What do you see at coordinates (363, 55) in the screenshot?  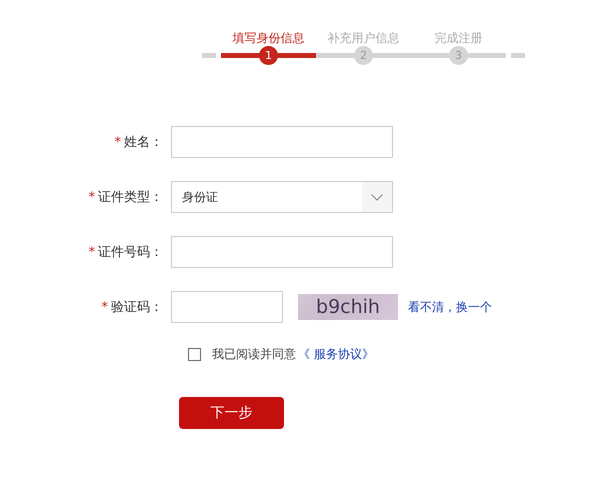 I see `step-number: 2` at bounding box center [363, 55].